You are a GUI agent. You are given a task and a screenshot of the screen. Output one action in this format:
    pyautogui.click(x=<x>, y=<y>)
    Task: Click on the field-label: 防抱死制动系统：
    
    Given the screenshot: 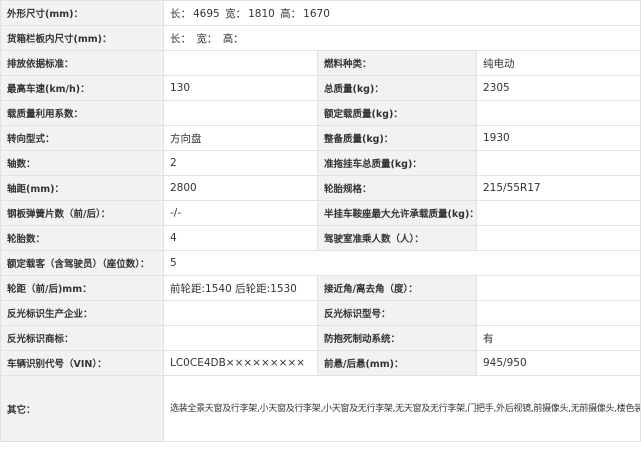 What is the action you would take?
    pyautogui.click(x=397, y=338)
    